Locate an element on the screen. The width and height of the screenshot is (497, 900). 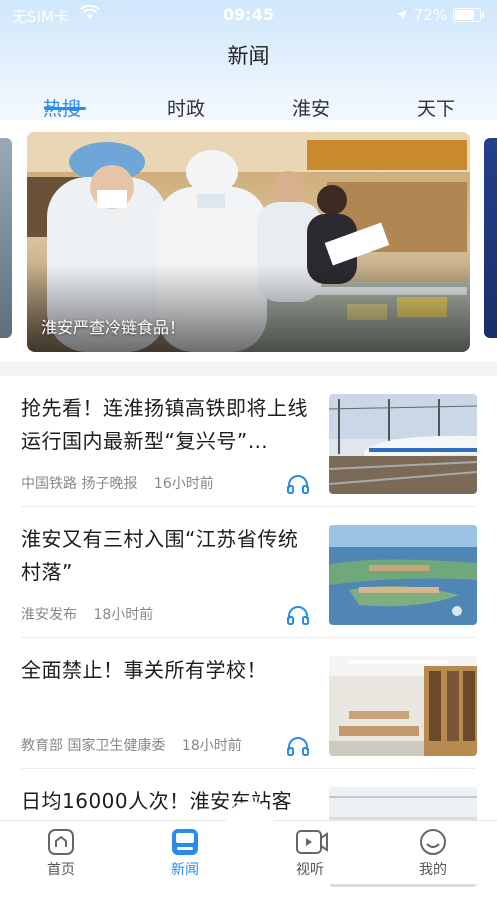
news-time: 16小时前 is located at coordinates (183, 484).